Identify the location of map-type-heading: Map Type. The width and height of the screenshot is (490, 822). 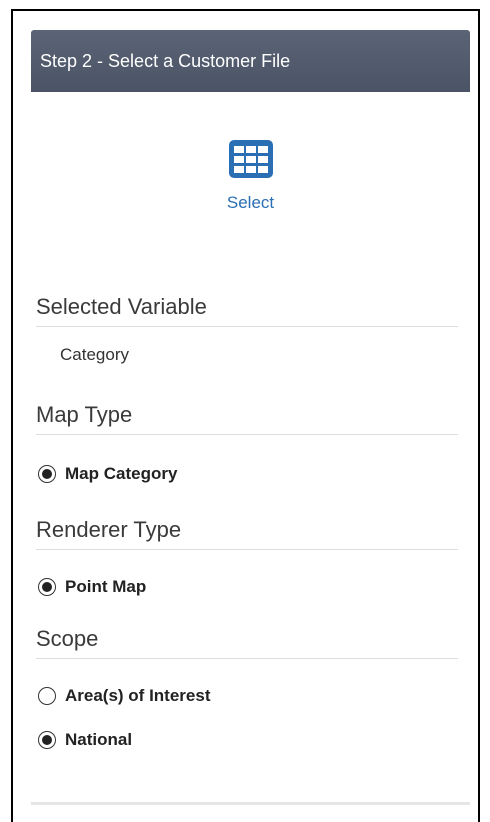
(247, 418).